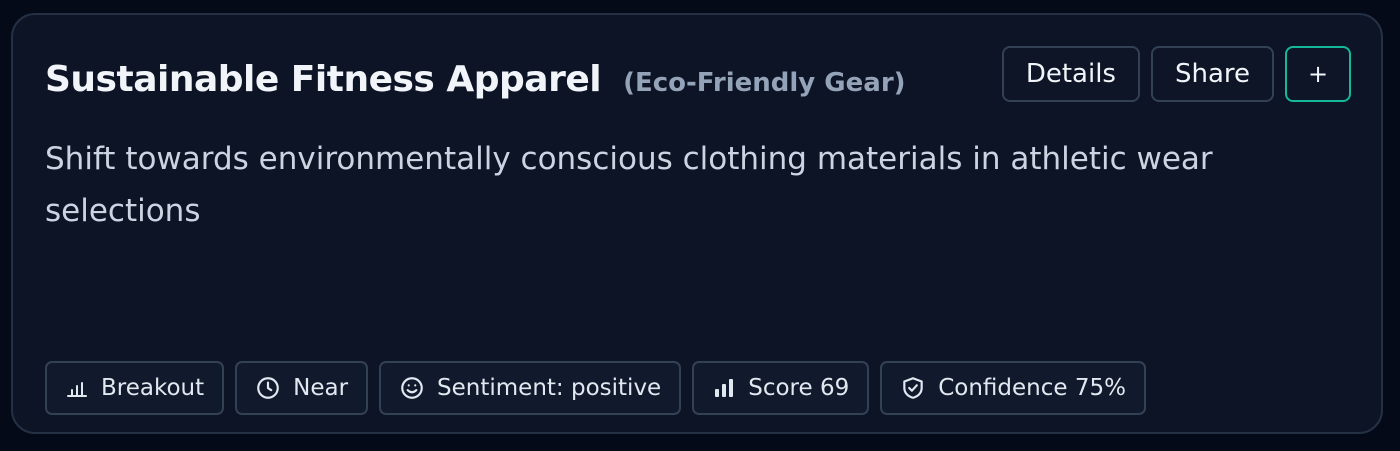 Image resolution: width=1400 pixels, height=451 pixels. What do you see at coordinates (1070, 74) in the screenshot?
I see `details-button: Details` at bounding box center [1070, 74].